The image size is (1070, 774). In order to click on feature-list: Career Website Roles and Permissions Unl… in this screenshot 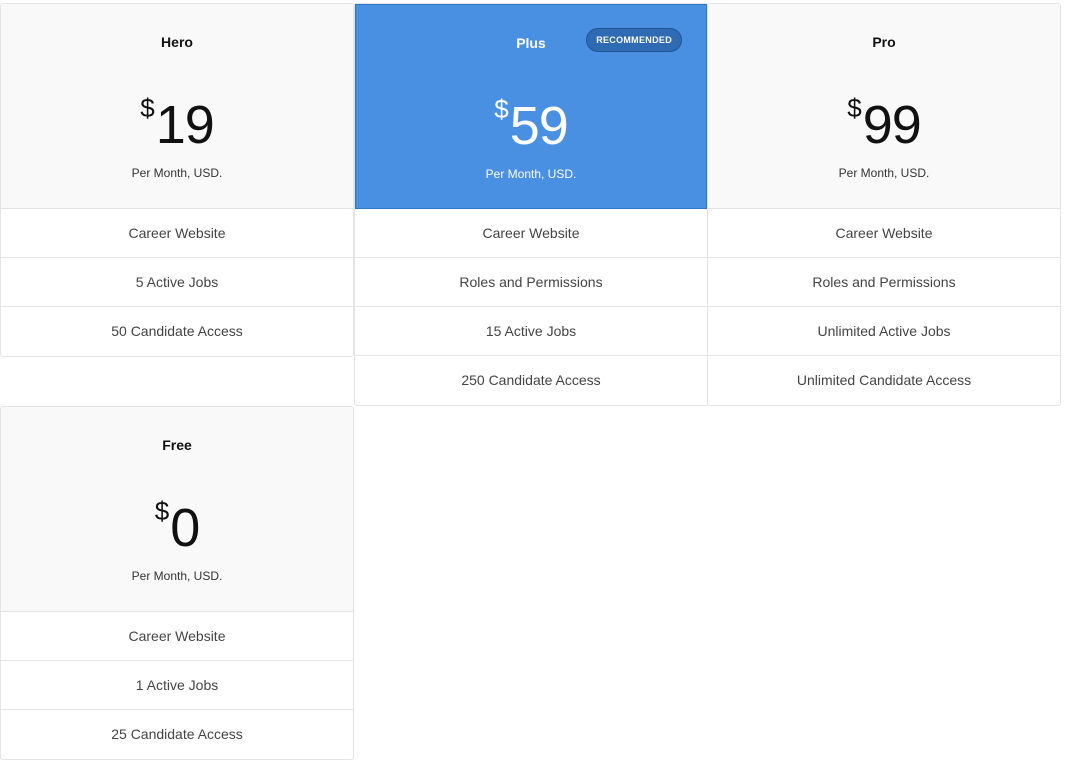, I will do `click(884, 307)`.